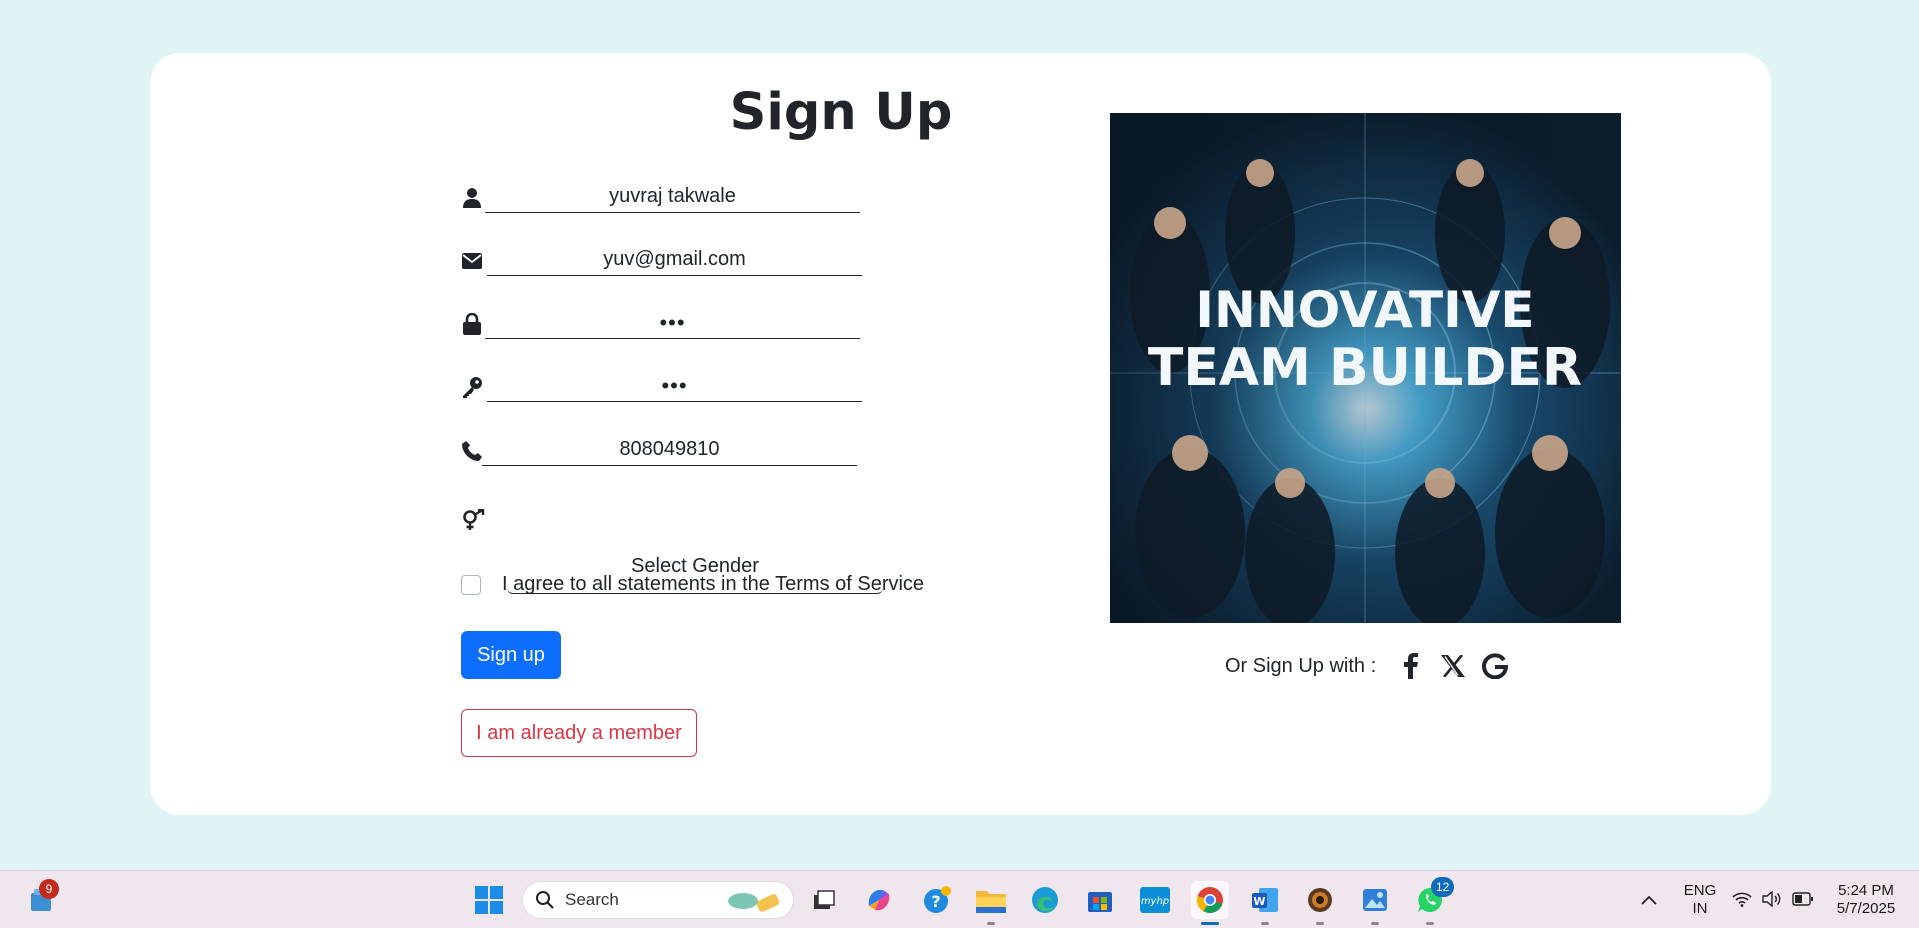  What do you see at coordinates (1100, 900) in the screenshot?
I see `microsoft-store-icon` at bounding box center [1100, 900].